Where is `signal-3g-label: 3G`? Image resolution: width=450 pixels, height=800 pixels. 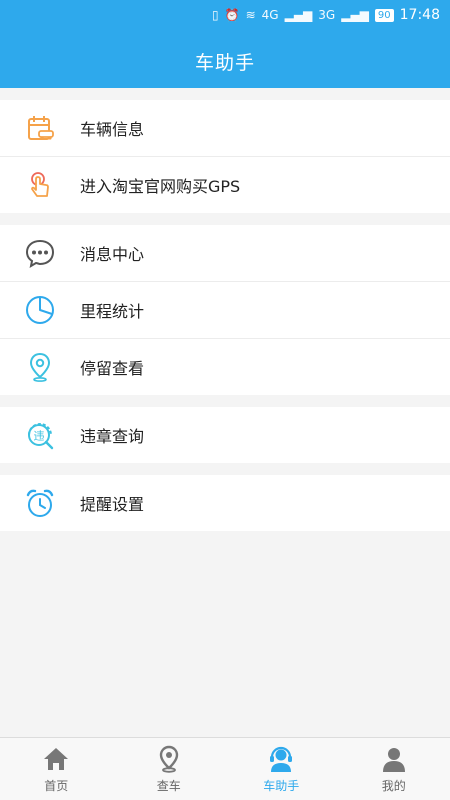 signal-3g-label: 3G is located at coordinates (327, 15).